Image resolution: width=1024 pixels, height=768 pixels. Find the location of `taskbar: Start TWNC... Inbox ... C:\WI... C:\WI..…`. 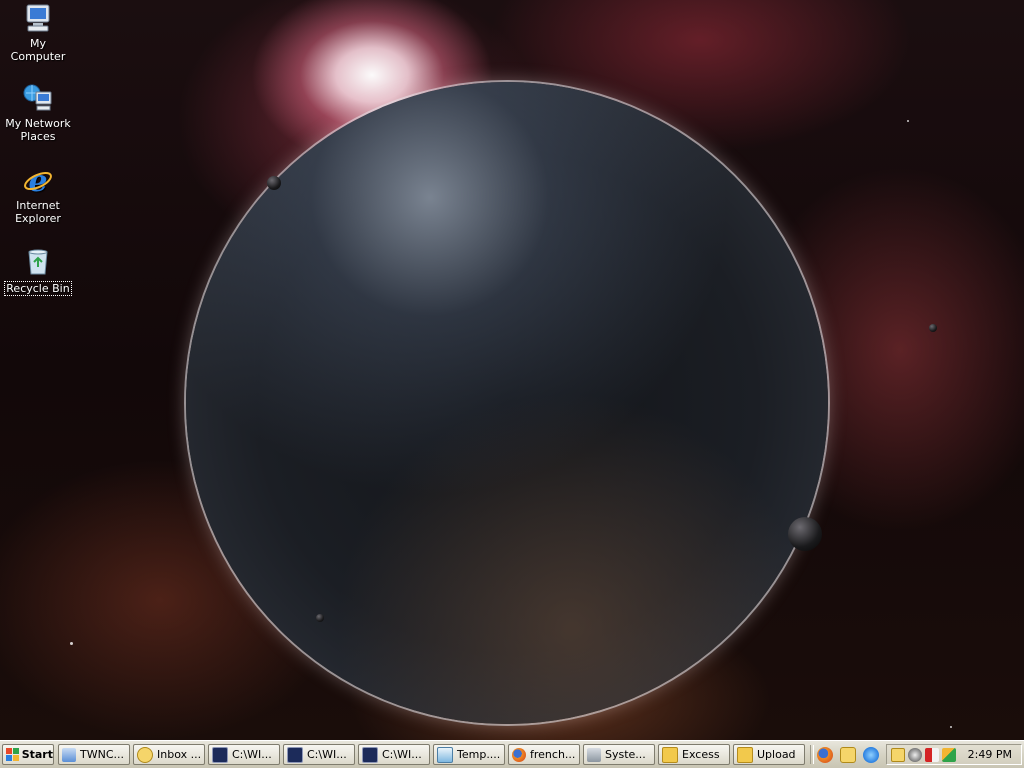

taskbar: Start TWNC... Inbox ... C:\WI... C:\WI..… is located at coordinates (512, 754).